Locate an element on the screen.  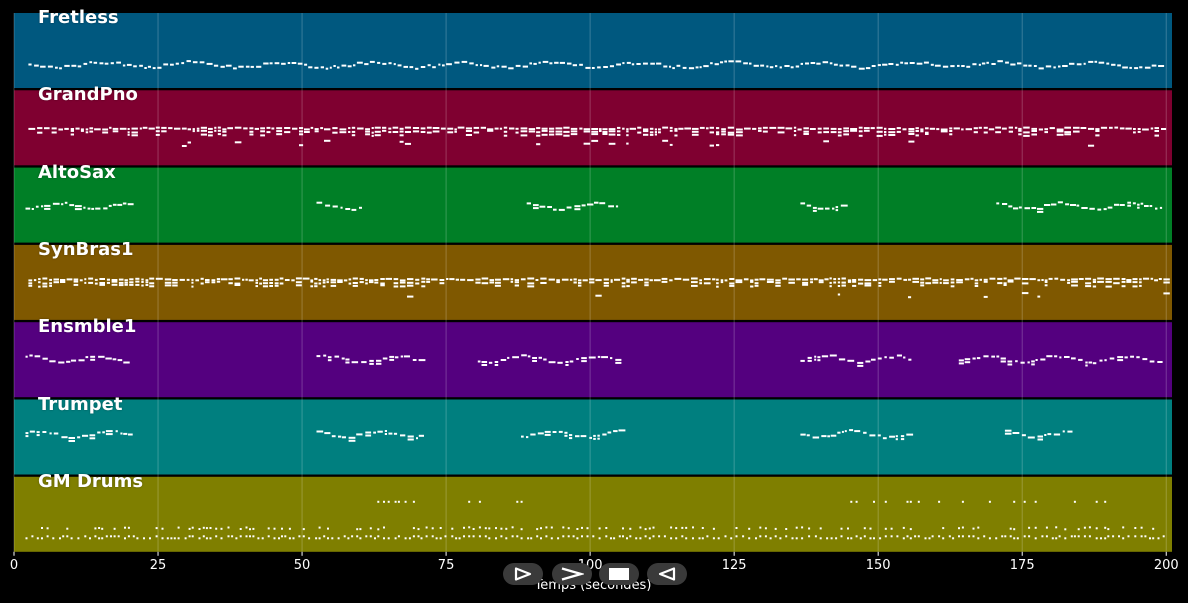
fast-forward-button is located at coordinates (572, 574).